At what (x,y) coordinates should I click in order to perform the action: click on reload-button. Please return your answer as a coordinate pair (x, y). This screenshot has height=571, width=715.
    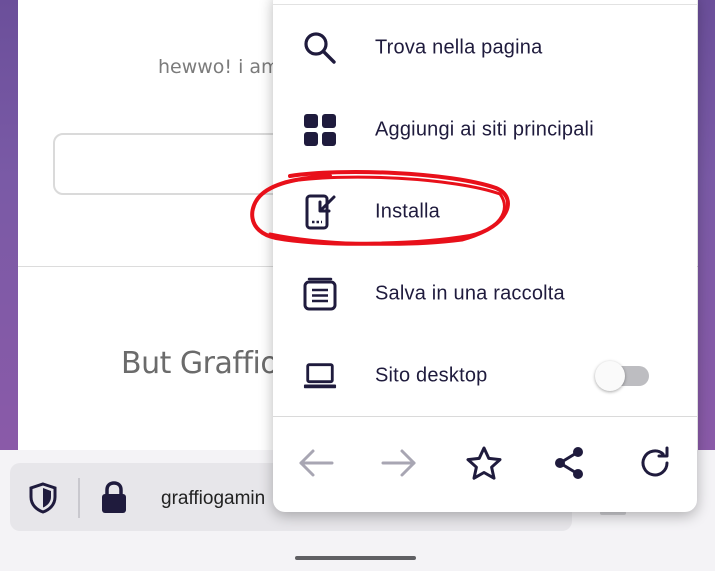
    Looking at the image, I should click on (655, 465).